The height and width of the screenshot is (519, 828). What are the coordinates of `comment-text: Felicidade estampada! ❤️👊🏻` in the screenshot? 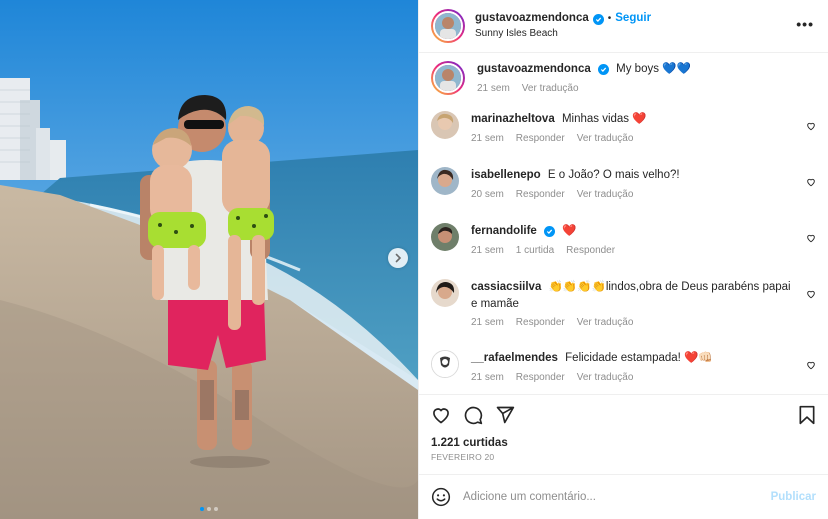 It's located at (639, 358).